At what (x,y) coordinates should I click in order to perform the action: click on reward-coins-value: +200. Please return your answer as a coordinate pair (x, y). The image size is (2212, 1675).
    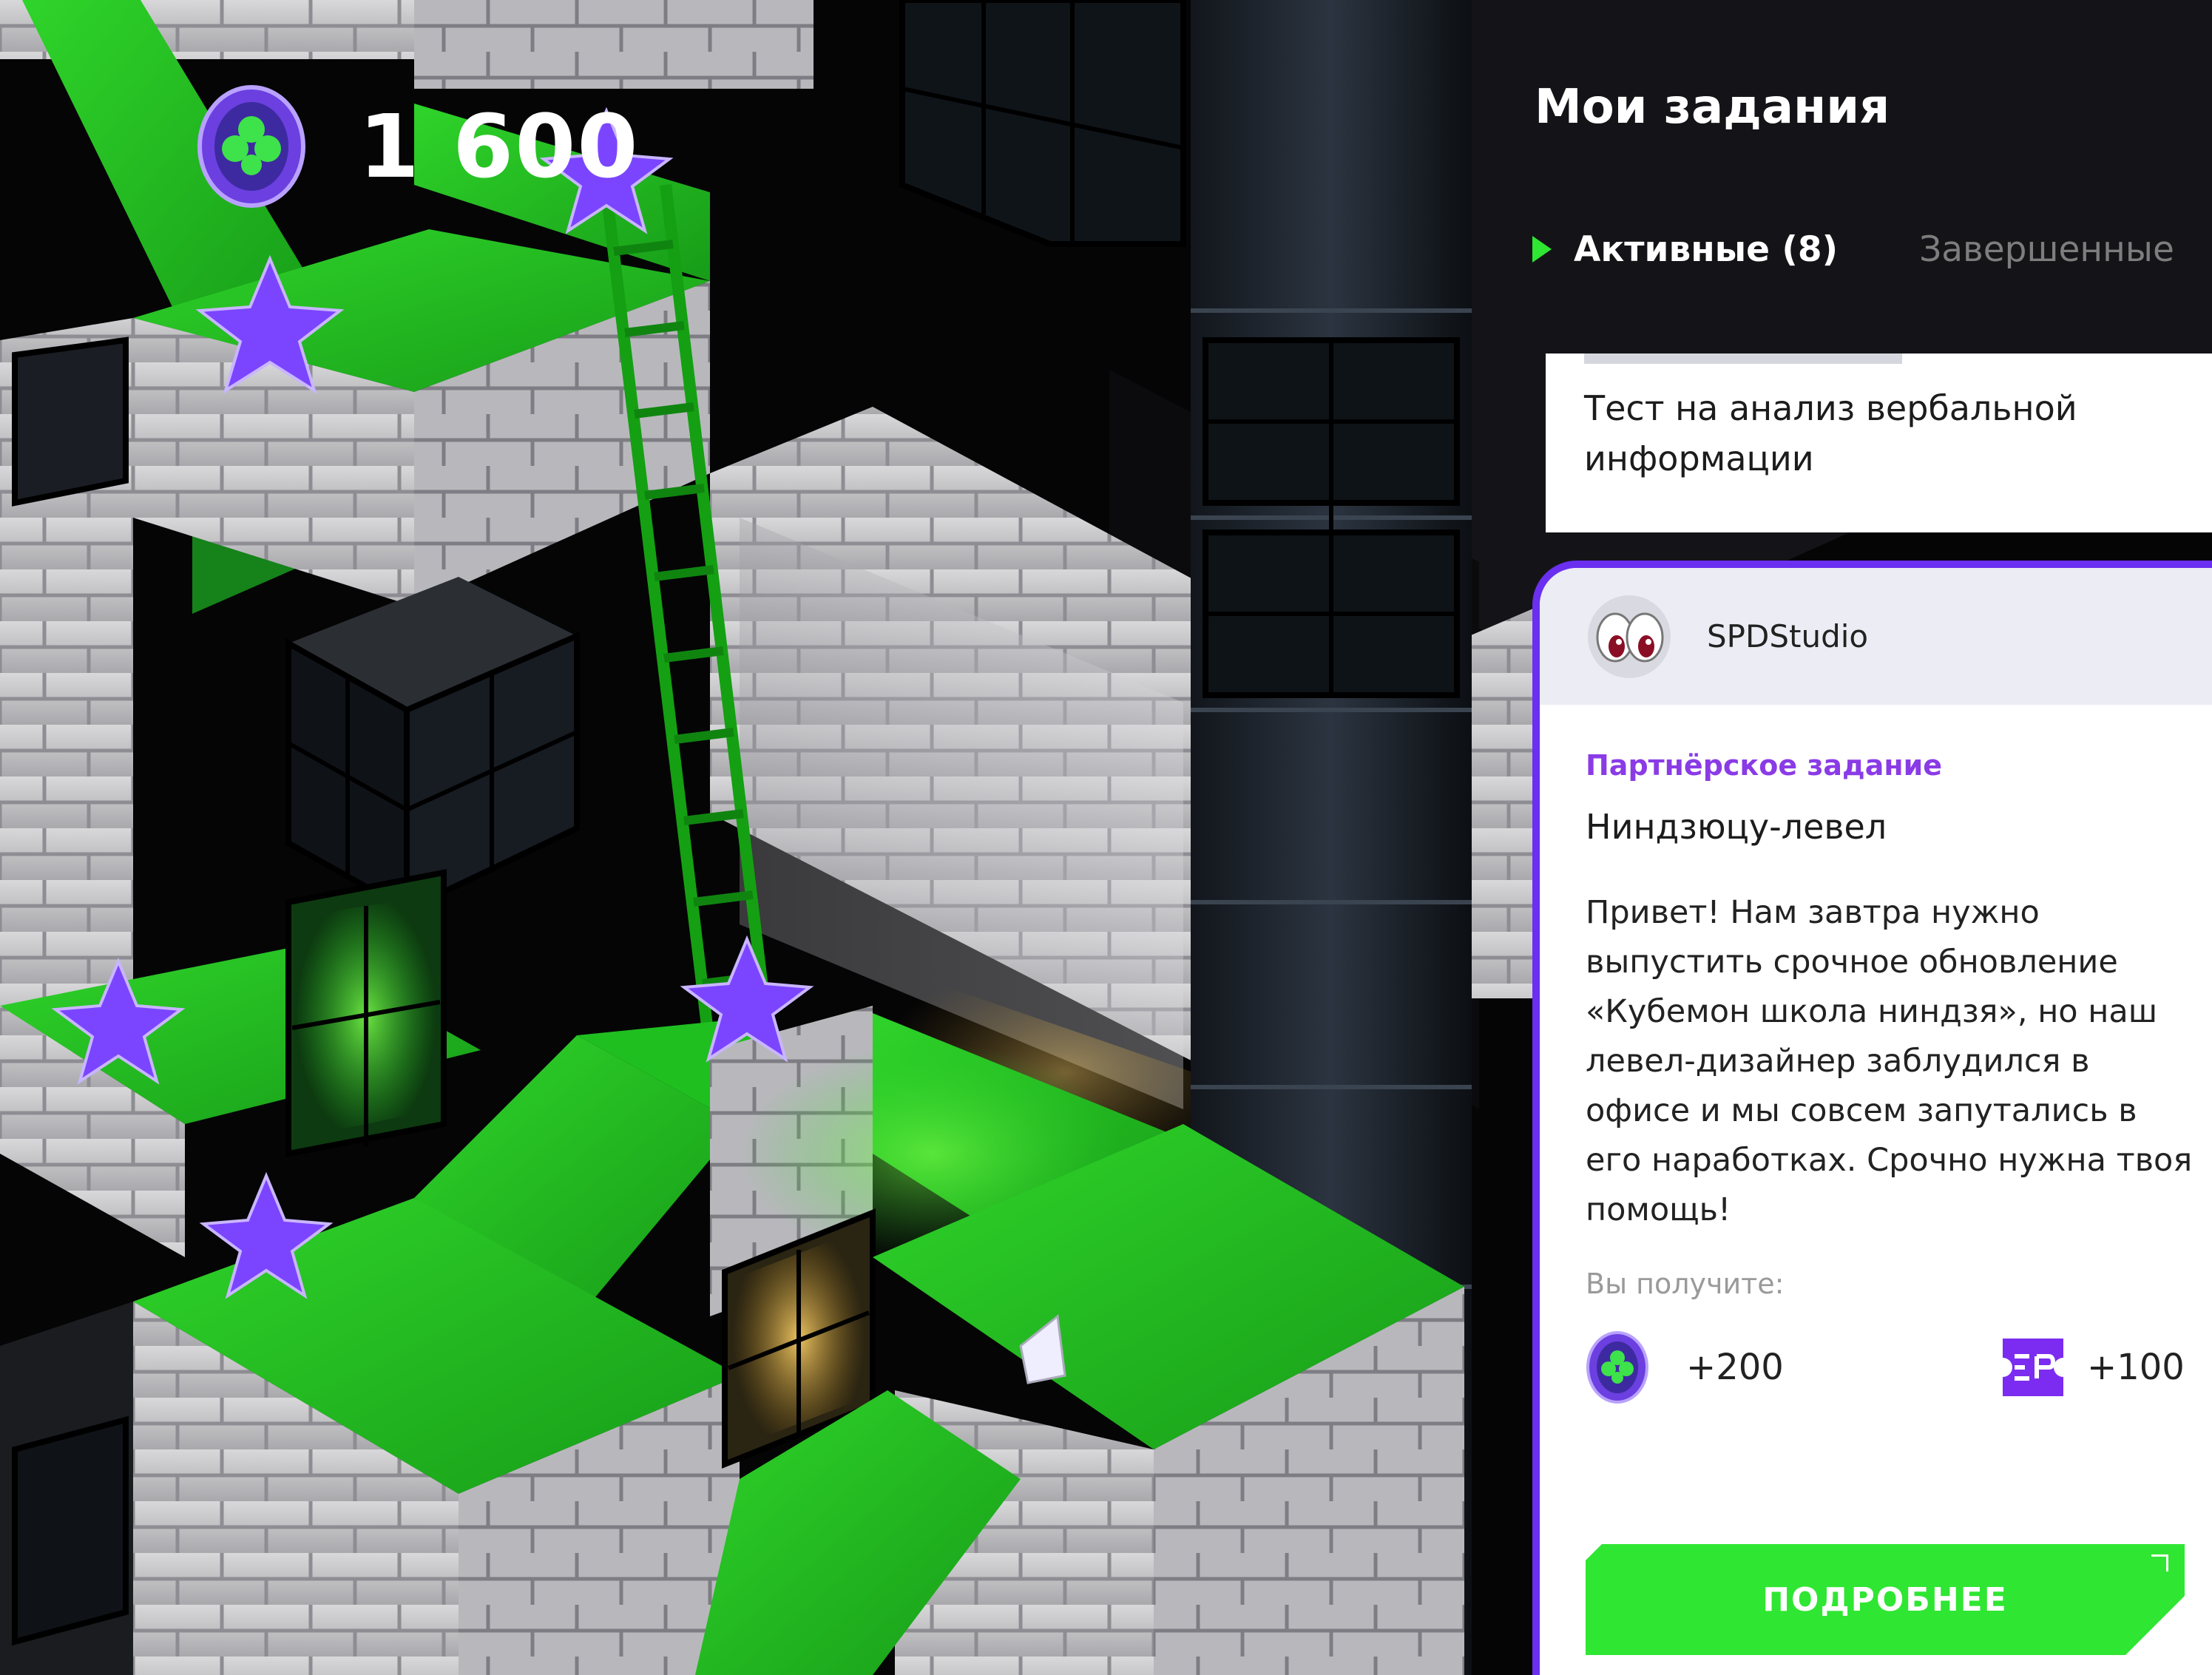
    Looking at the image, I should click on (1735, 1367).